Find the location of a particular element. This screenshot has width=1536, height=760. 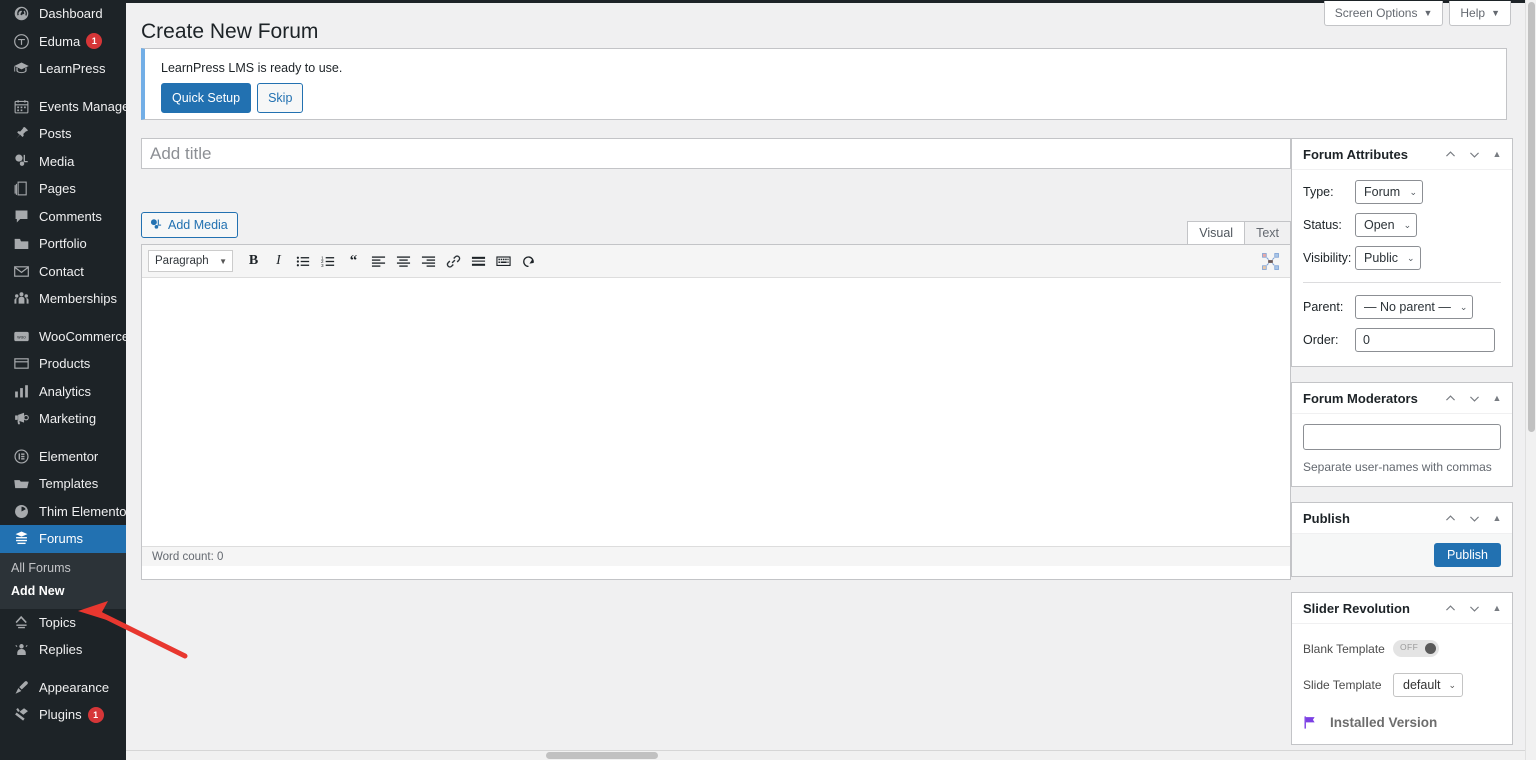

post-title-input is located at coordinates (716, 153).